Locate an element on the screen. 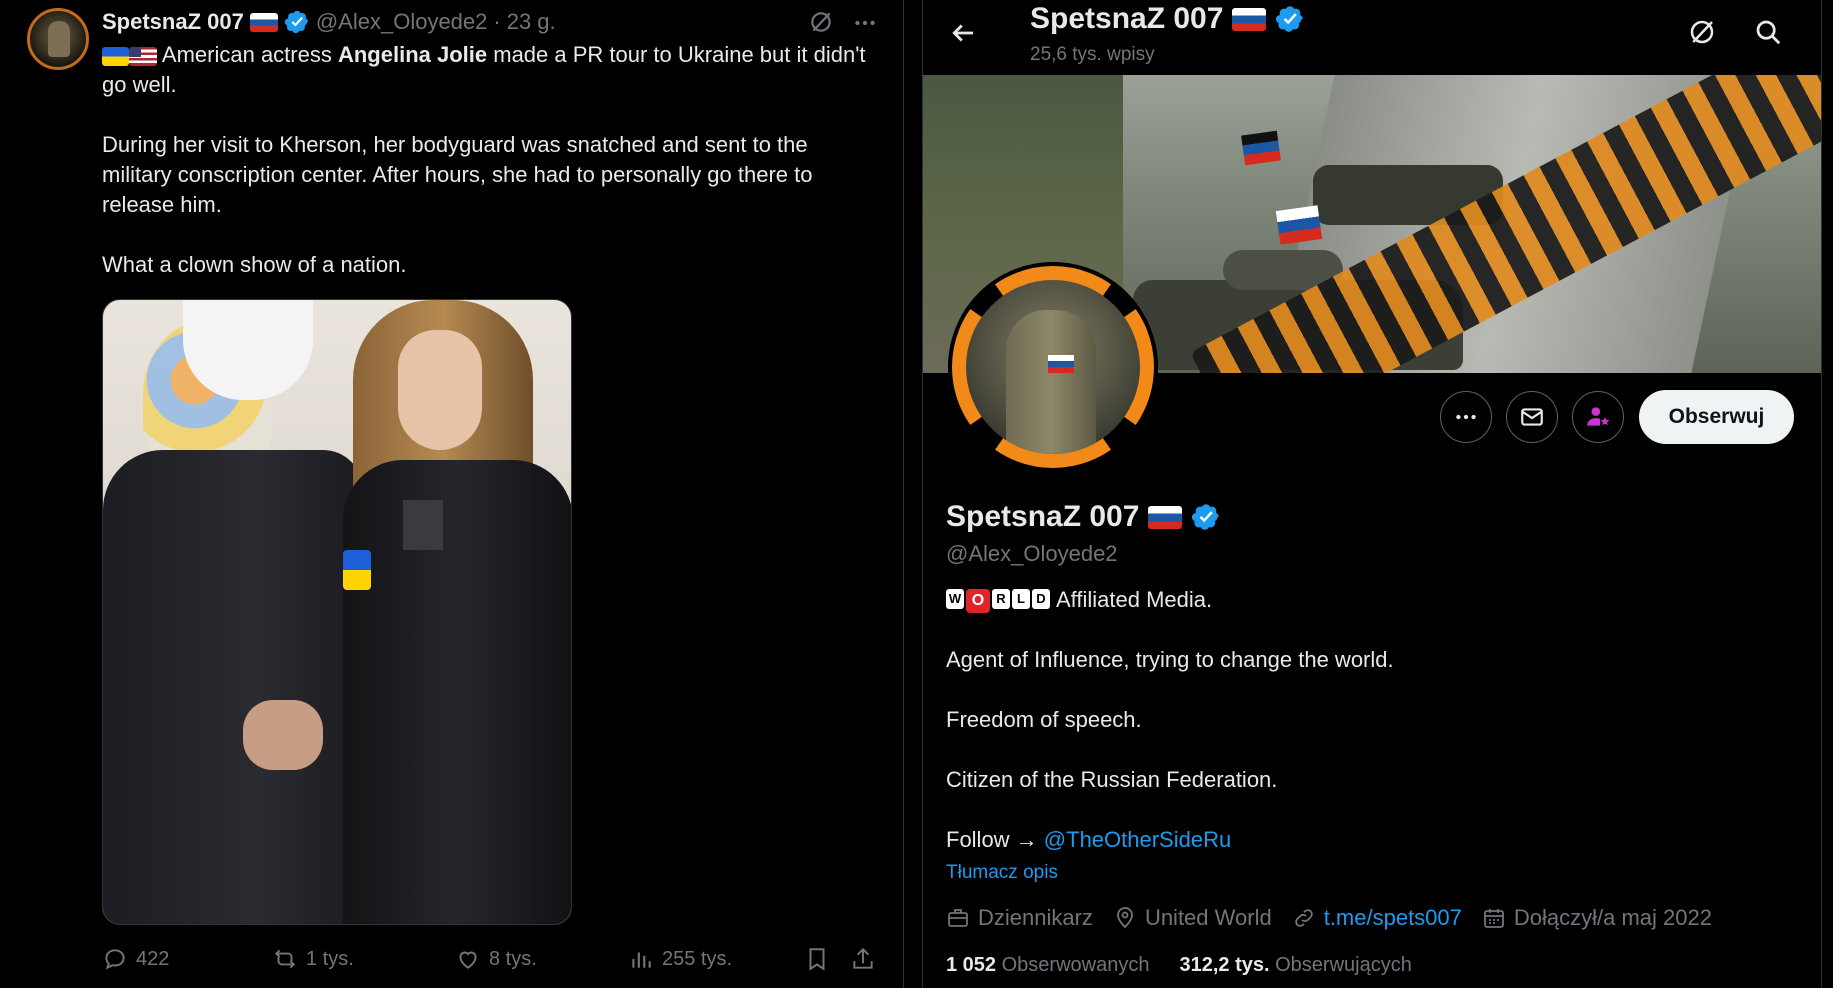  ukraine-flag-icon is located at coordinates (115, 56).